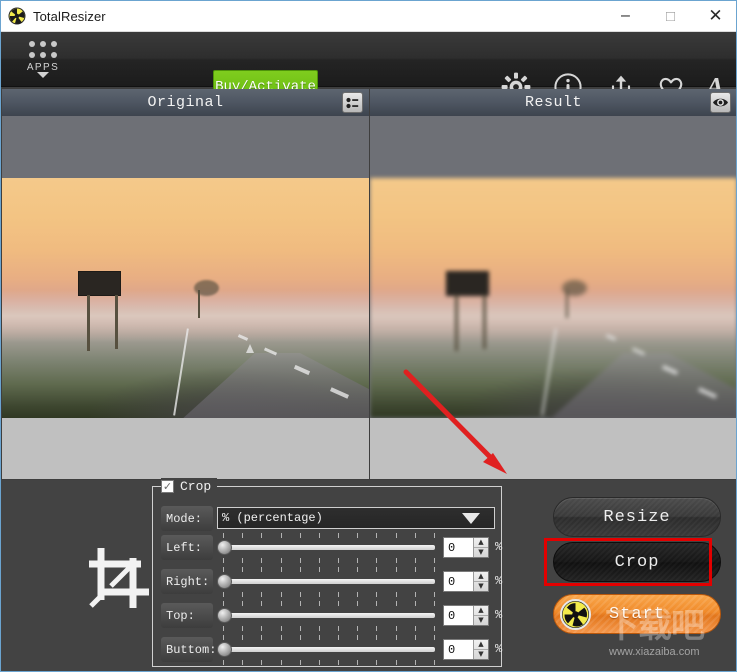  I want to click on crop-legend-label: Crop, so click(196, 486).